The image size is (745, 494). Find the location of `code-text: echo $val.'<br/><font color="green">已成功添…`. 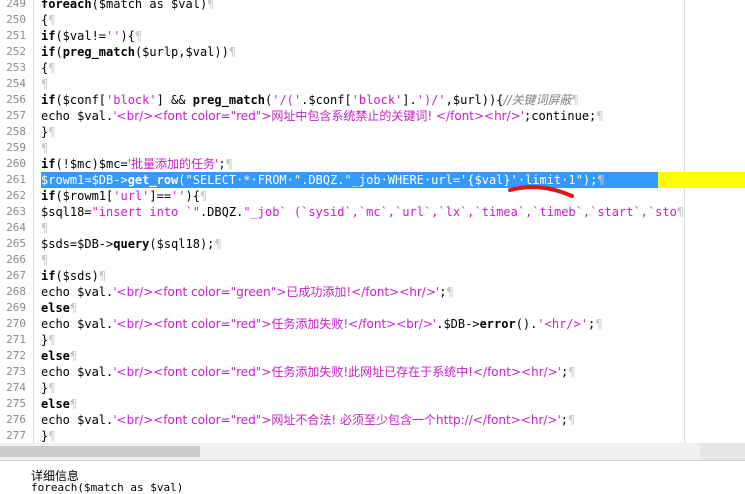

code-text: echo $val.'<br/><font color="green">已成功添… is located at coordinates (247, 292).